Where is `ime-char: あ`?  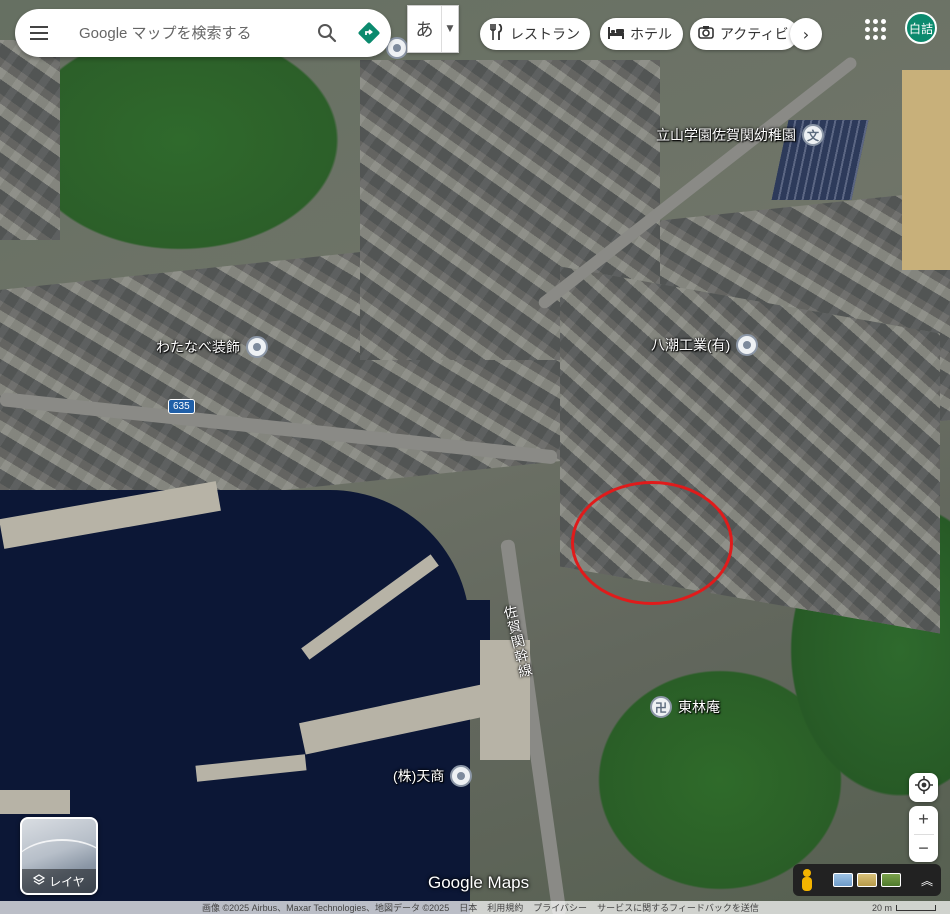 ime-char: あ is located at coordinates (425, 29).